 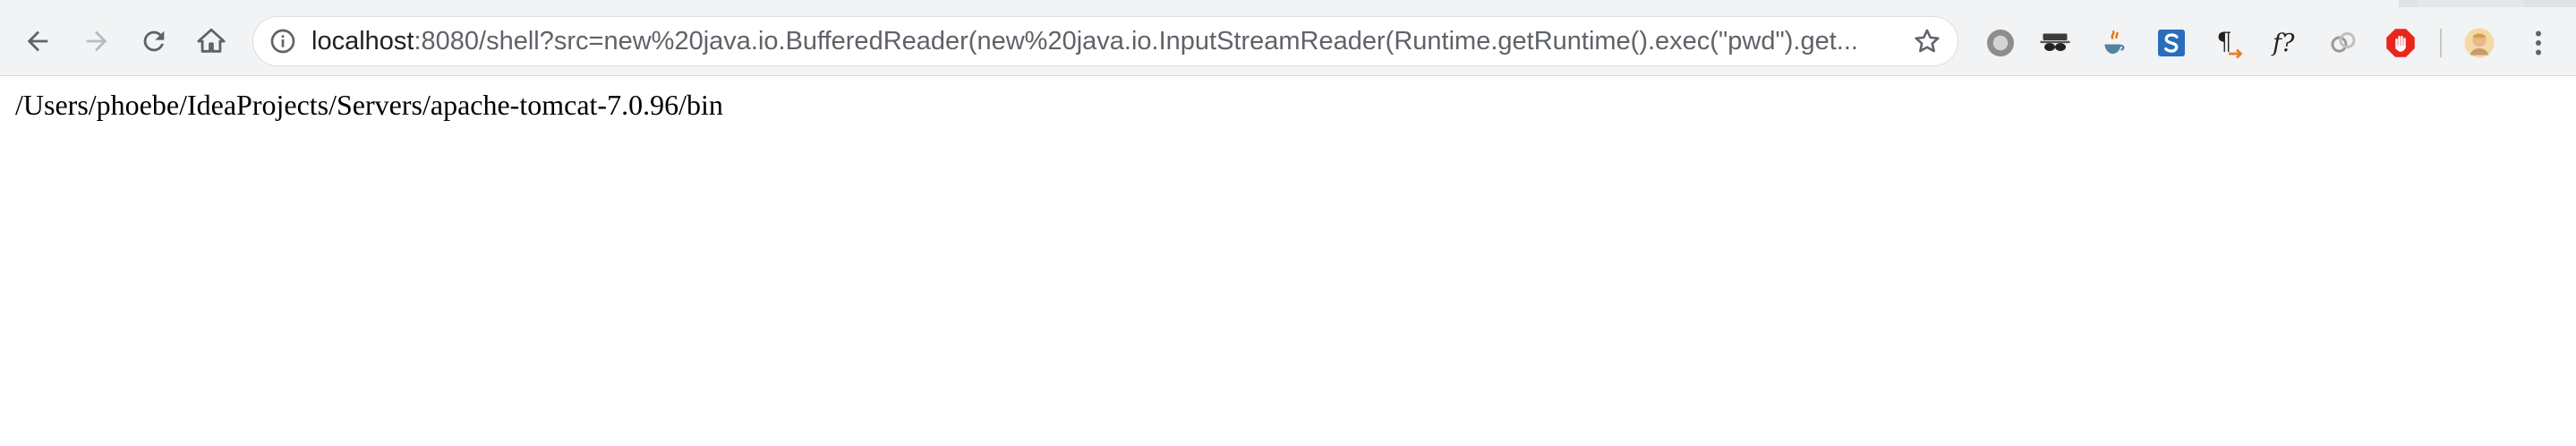 I want to click on gray-circle-icon, so click(x=2000, y=43).